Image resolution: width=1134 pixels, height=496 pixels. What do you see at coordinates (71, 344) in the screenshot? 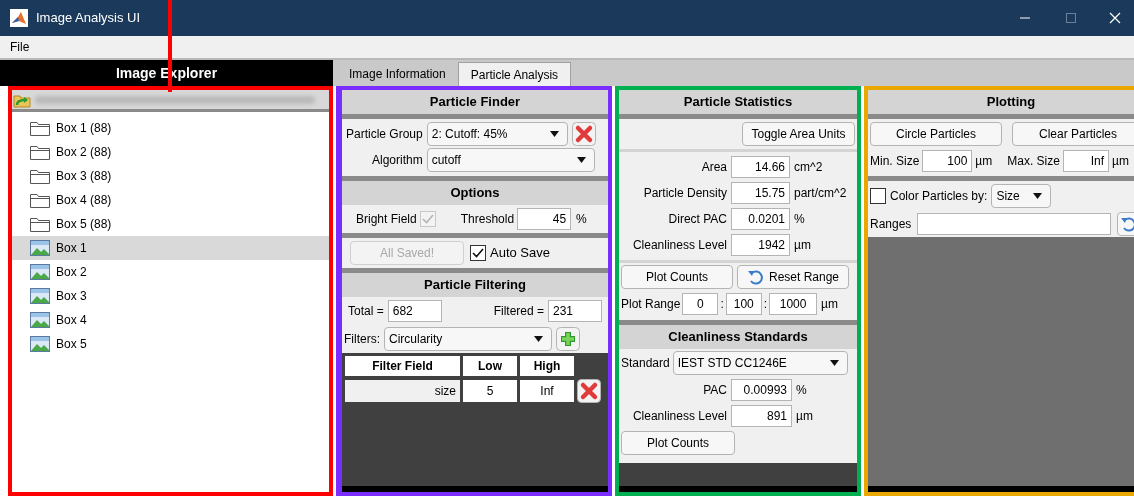
I see `tree-label: Box 5` at bounding box center [71, 344].